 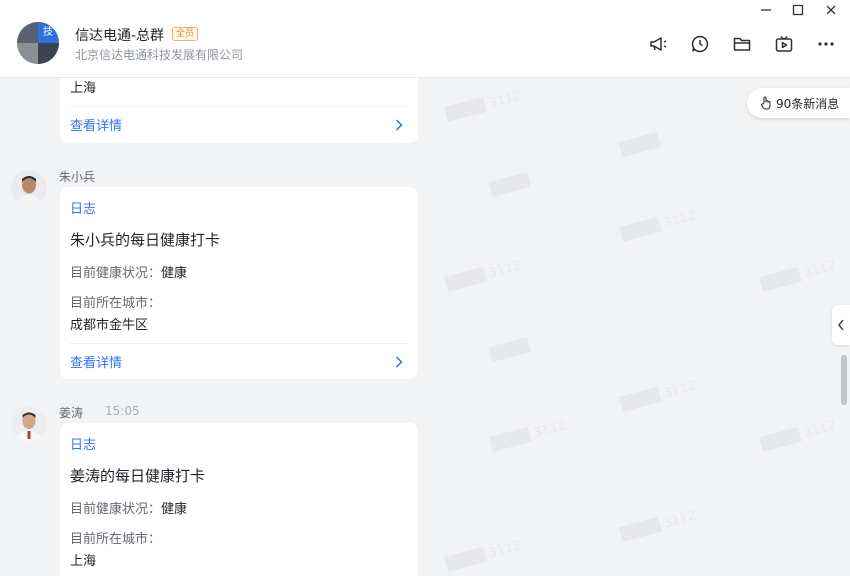 I want to click on more-button, so click(x=826, y=44).